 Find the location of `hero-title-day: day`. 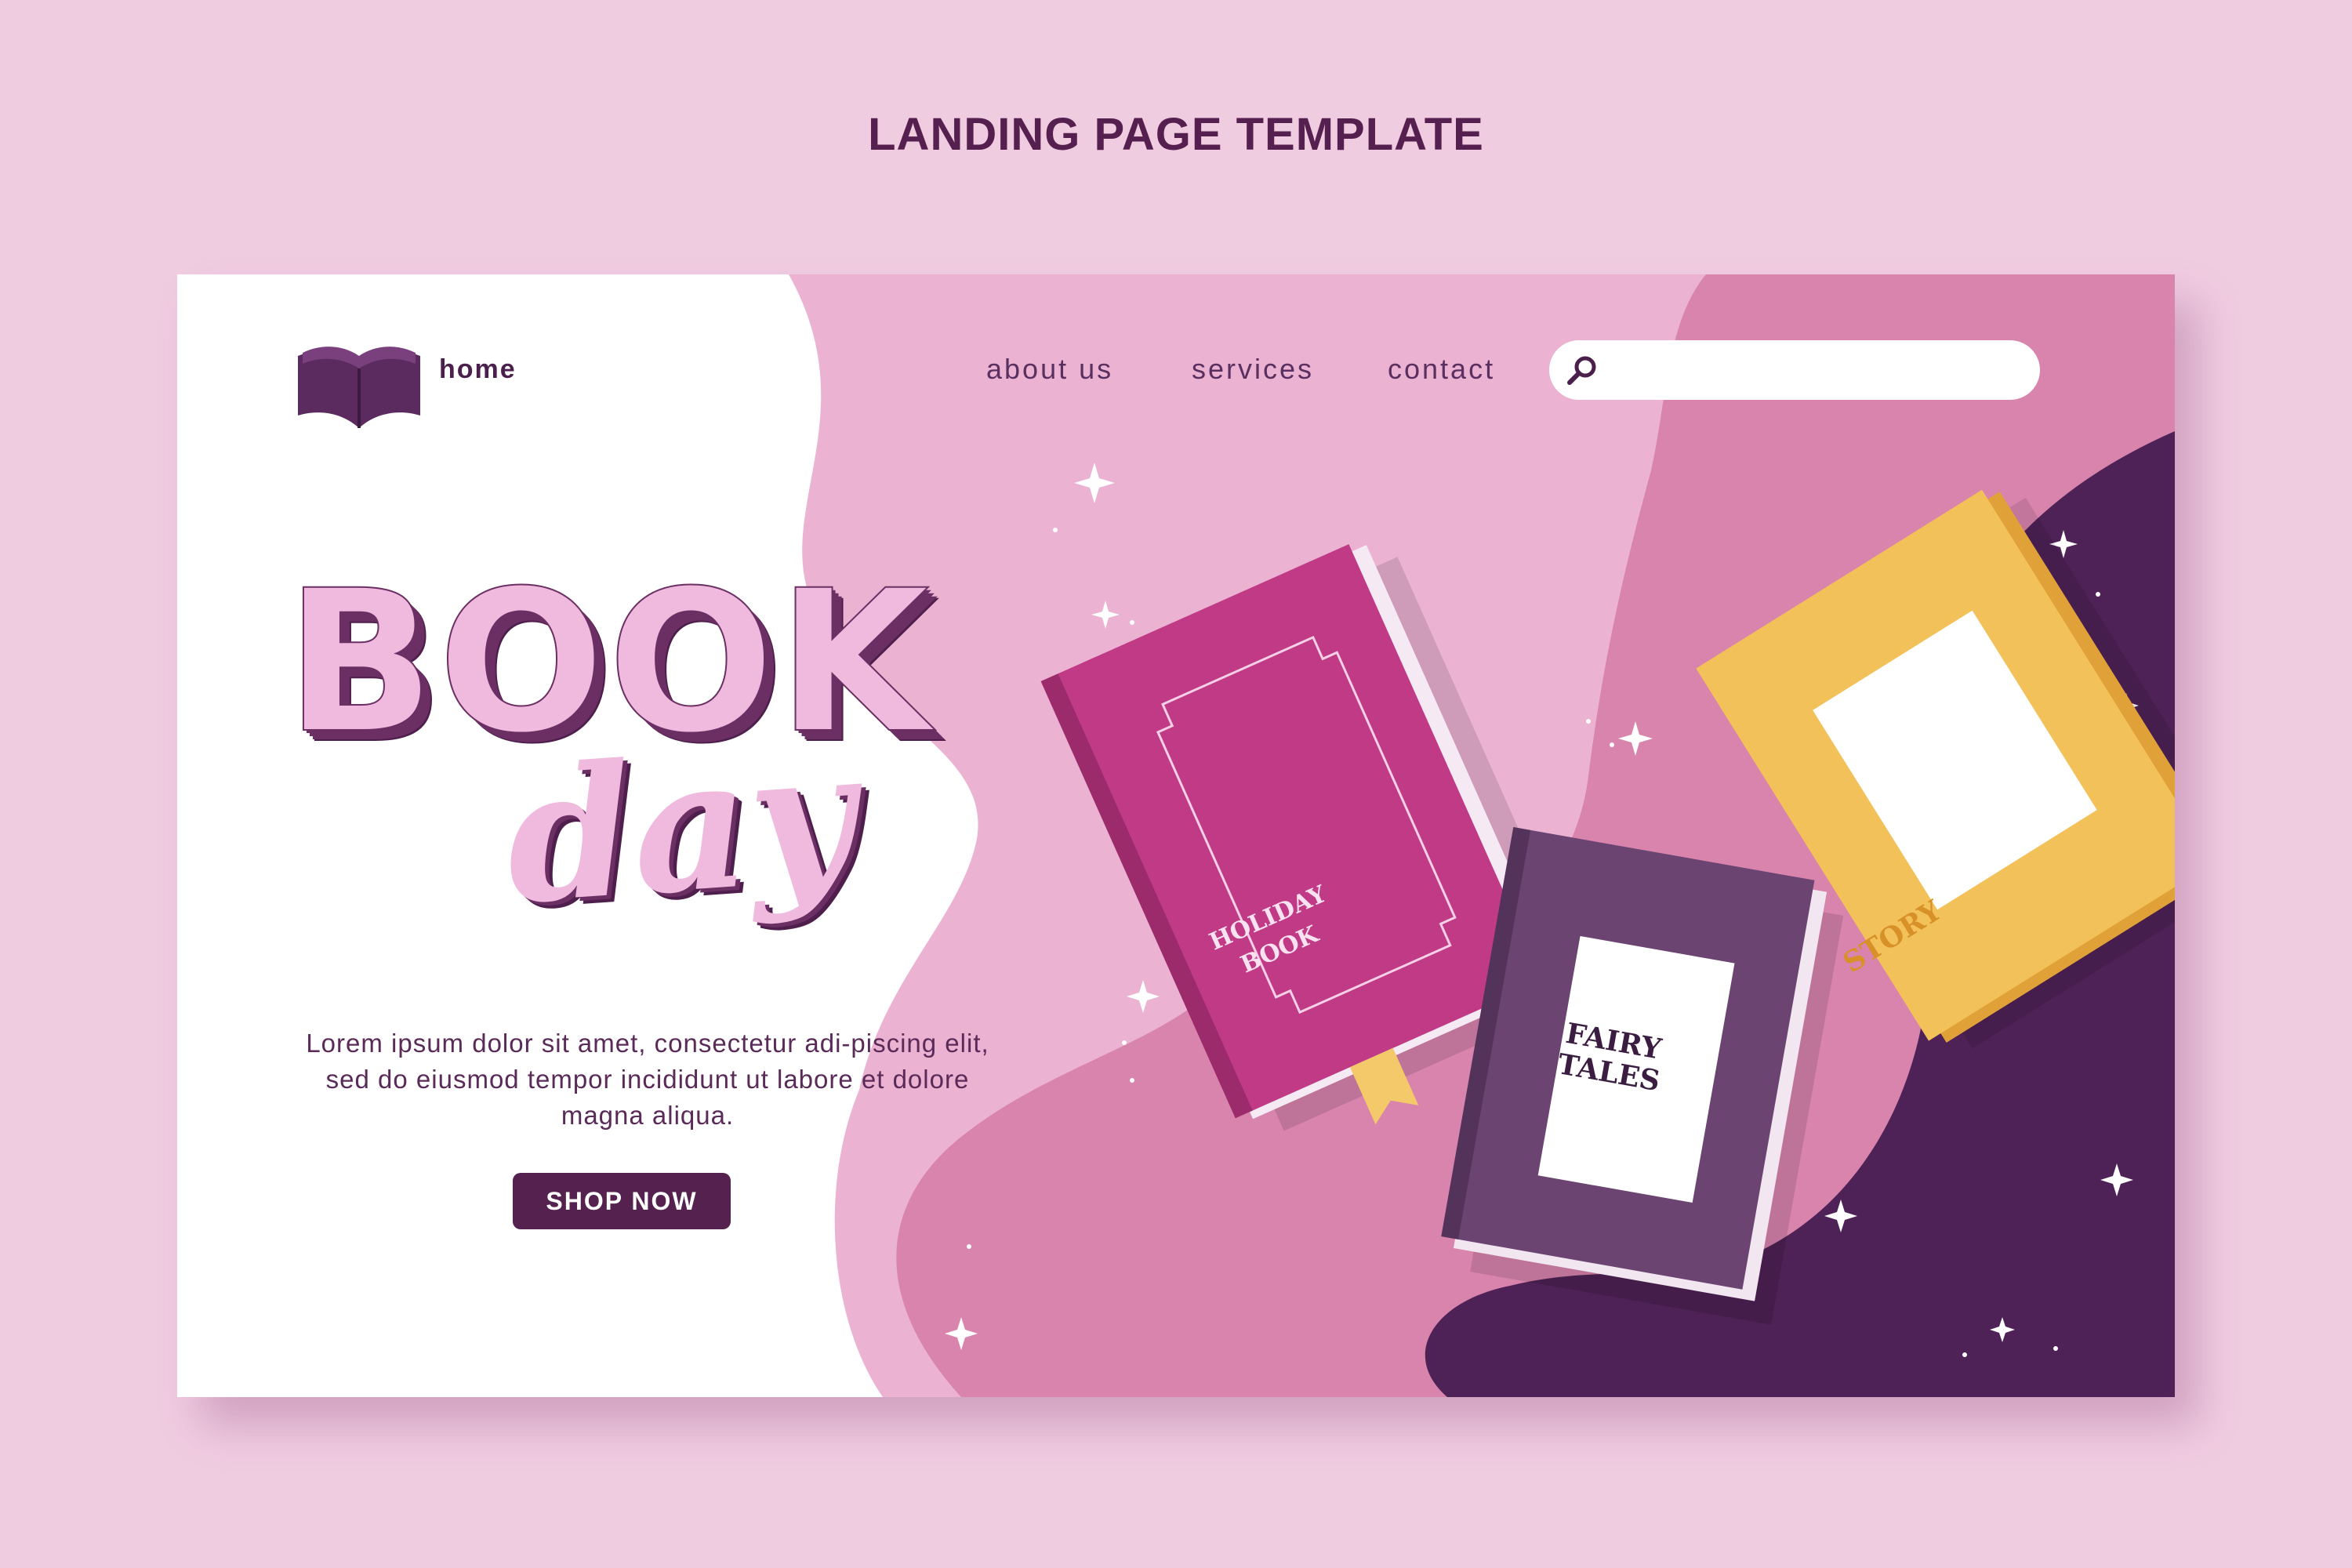

hero-title-day: day is located at coordinates (680, 828).